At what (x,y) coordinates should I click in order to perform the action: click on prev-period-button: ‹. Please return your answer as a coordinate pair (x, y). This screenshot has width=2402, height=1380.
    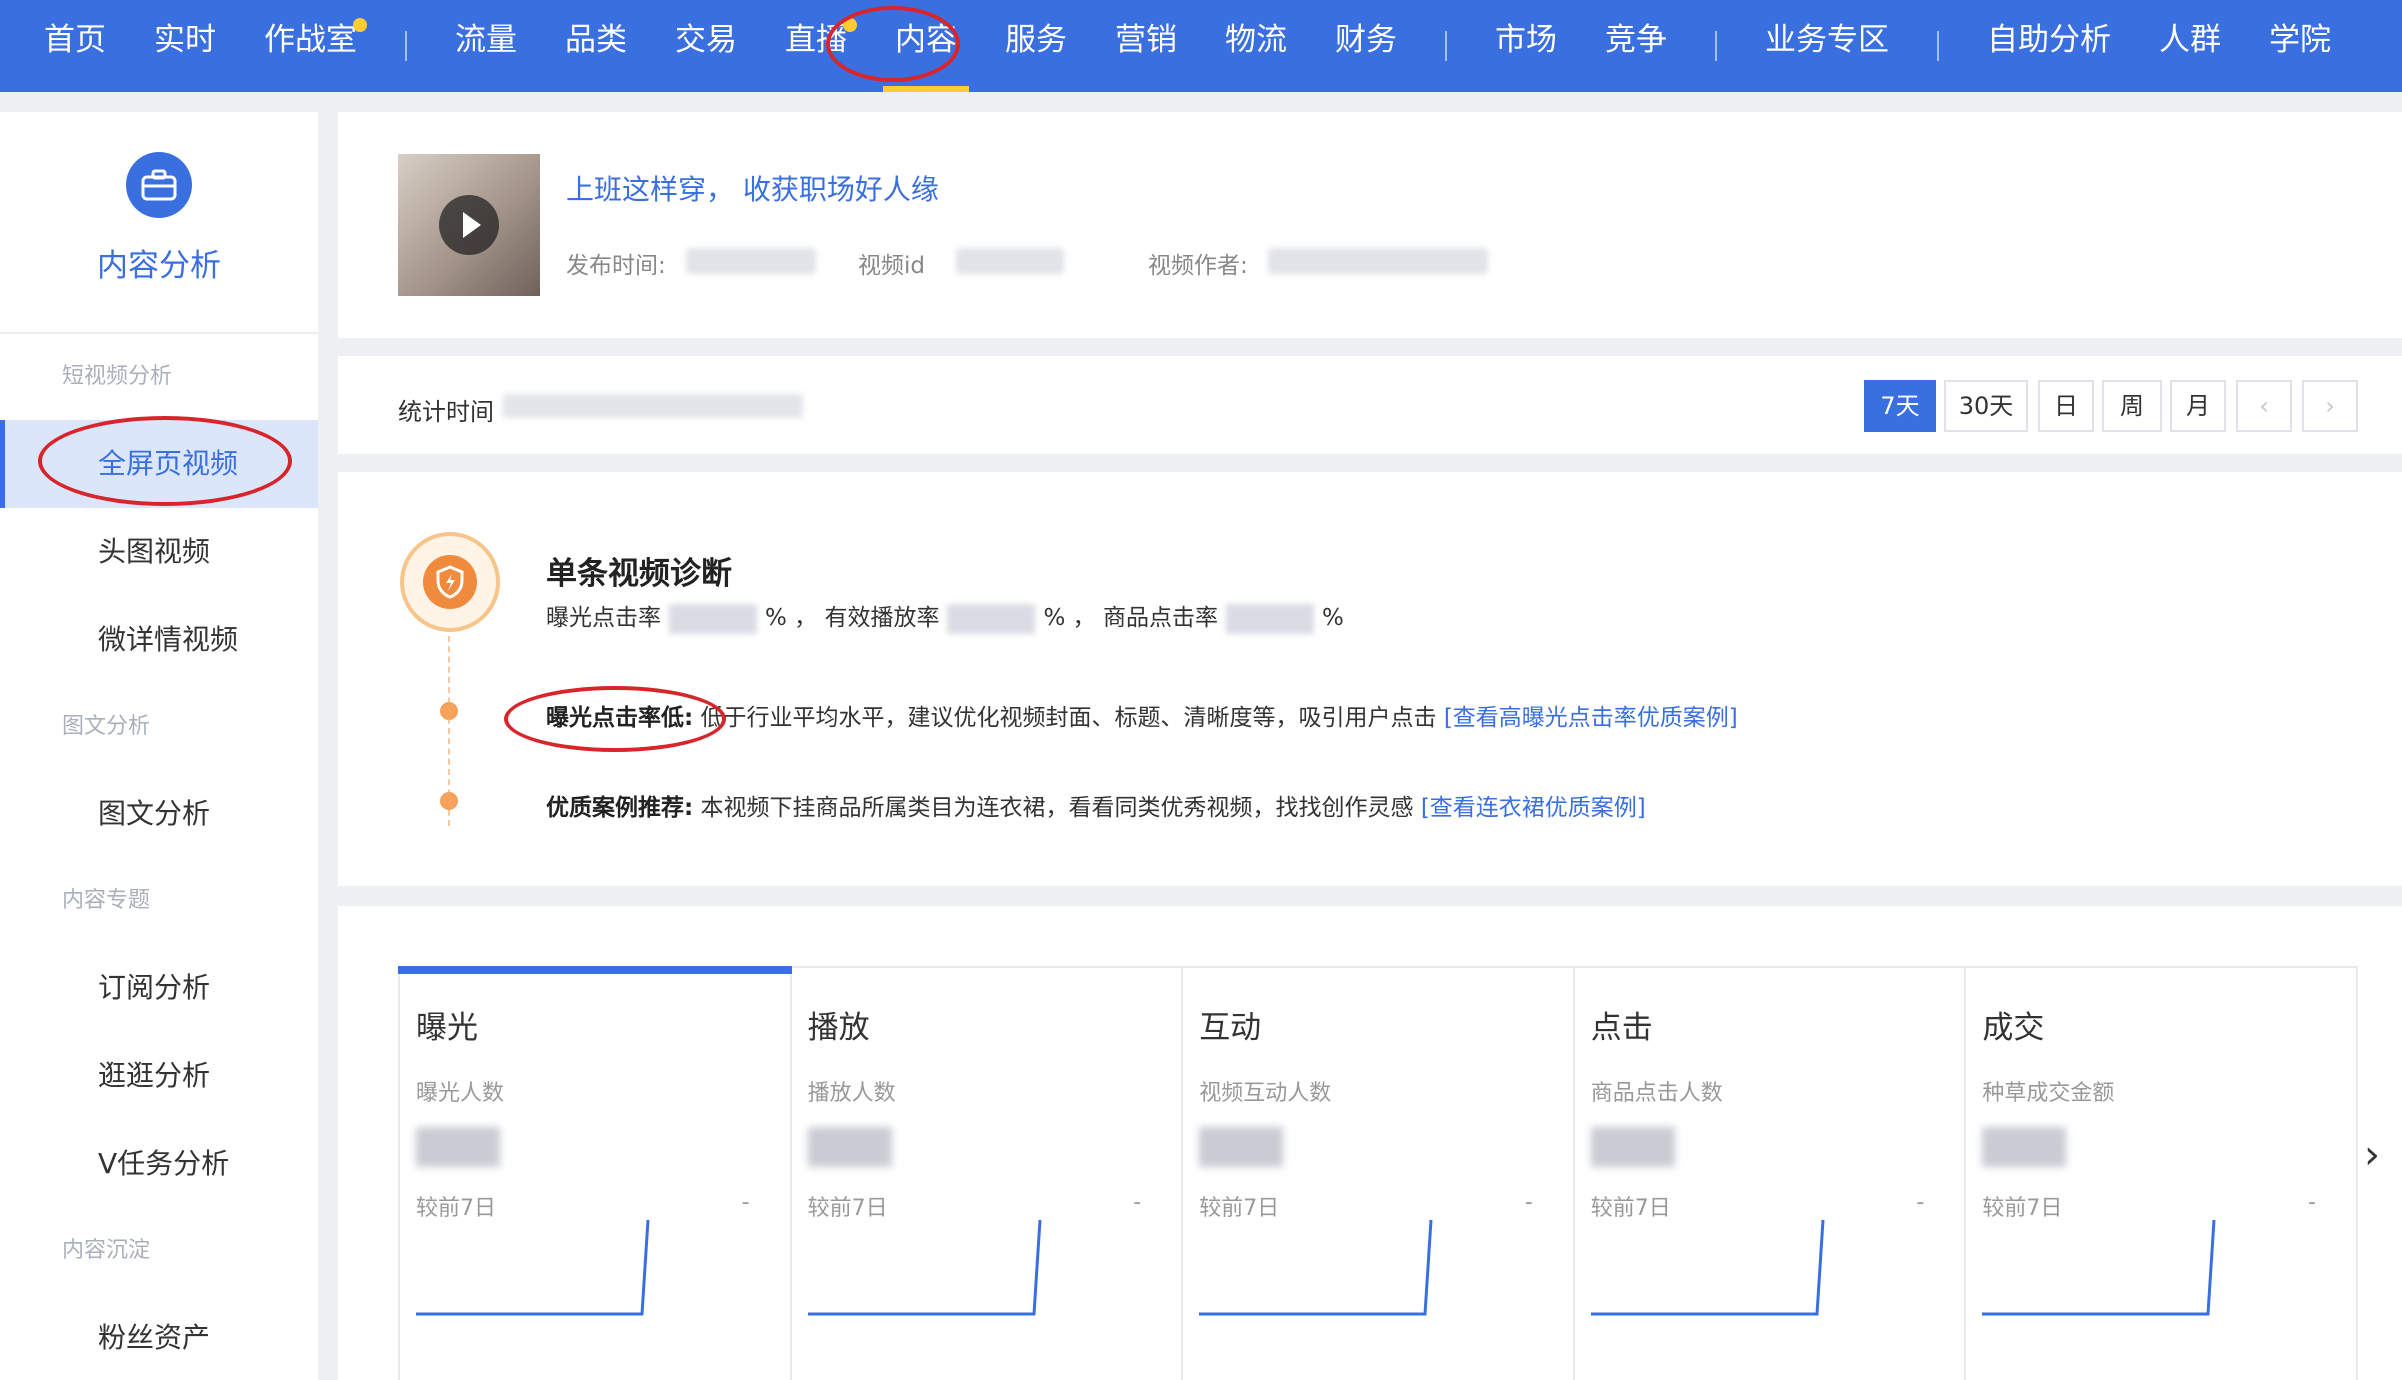
    Looking at the image, I should click on (2264, 406).